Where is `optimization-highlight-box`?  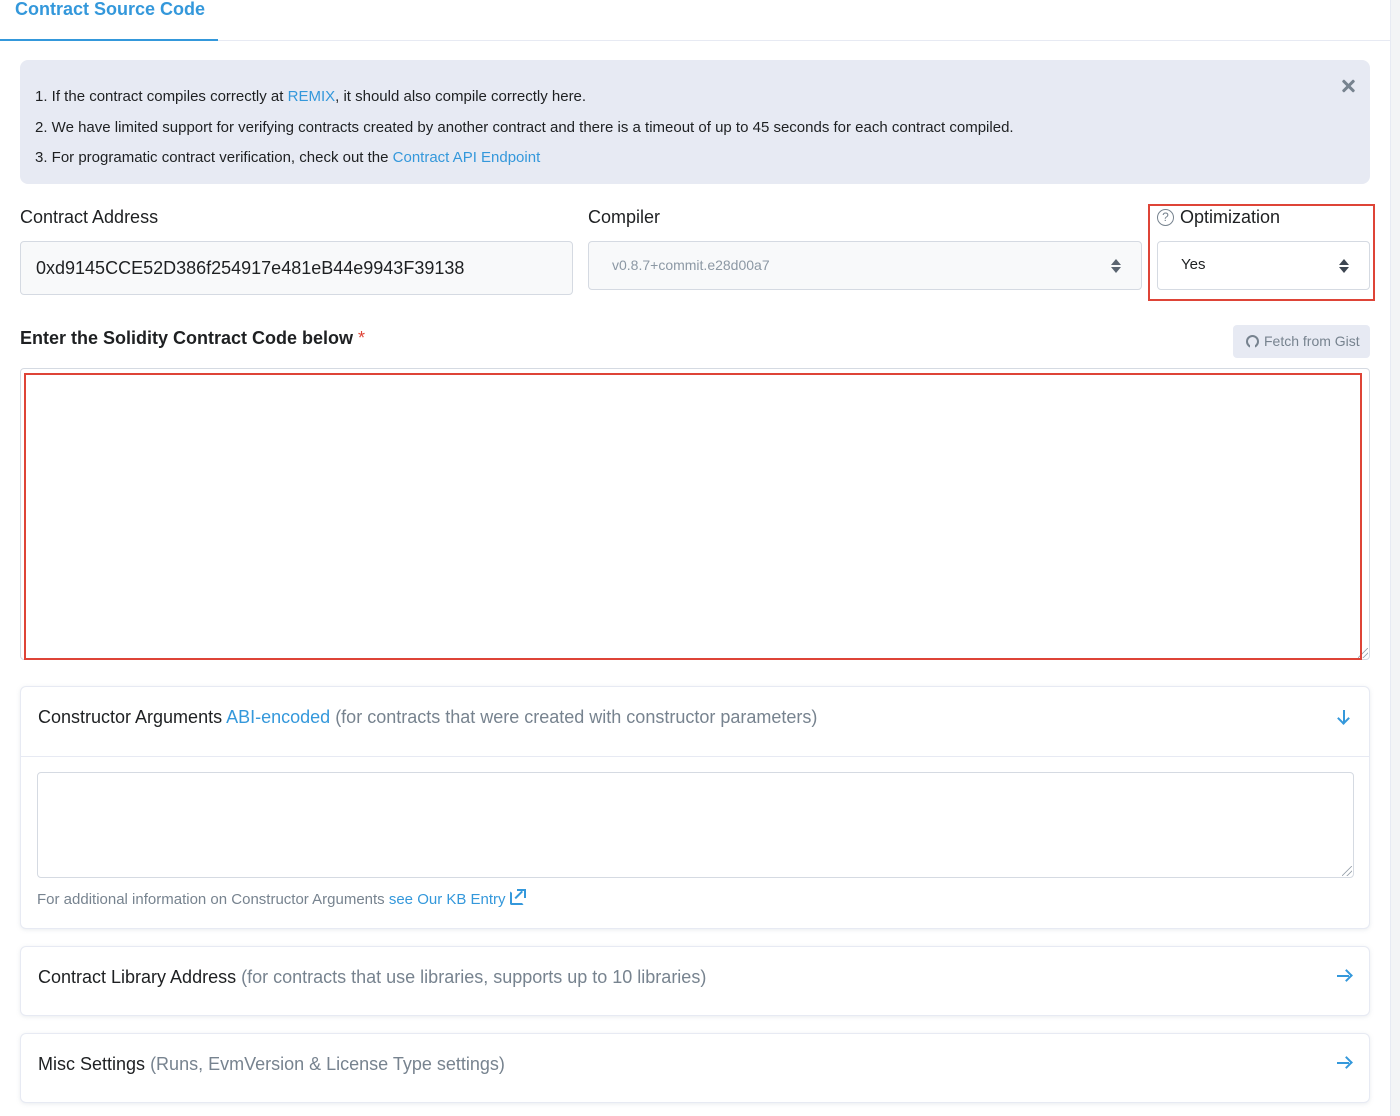 optimization-highlight-box is located at coordinates (1261, 252).